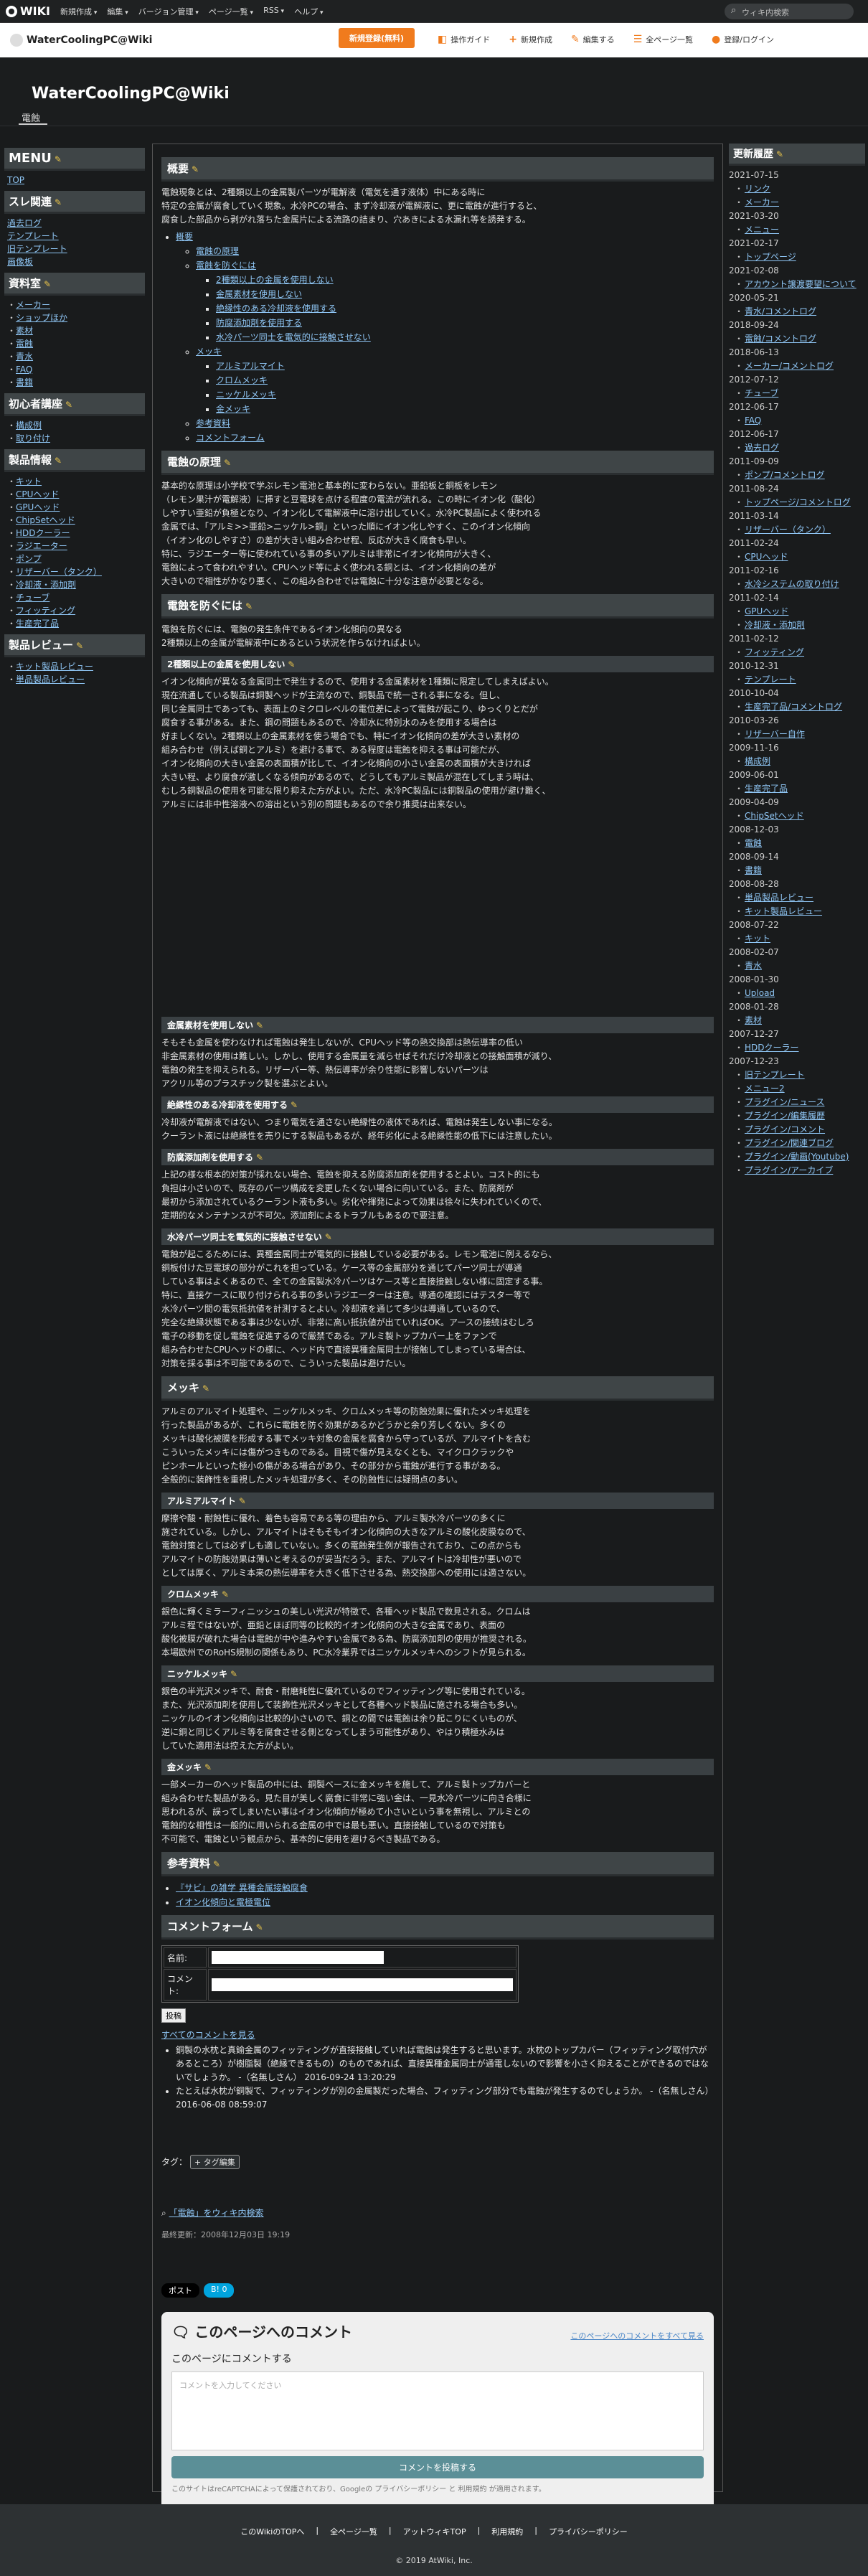 This screenshot has width=868, height=2576. What do you see at coordinates (762, 230) in the screenshot?
I see `history-link: メニュー` at bounding box center [762, 230].